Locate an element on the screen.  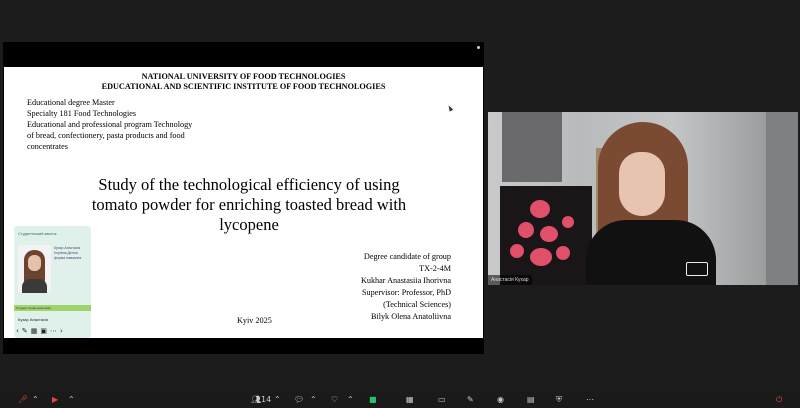
candidate-line: TX-2-4M is located at coordinates (435, 268).